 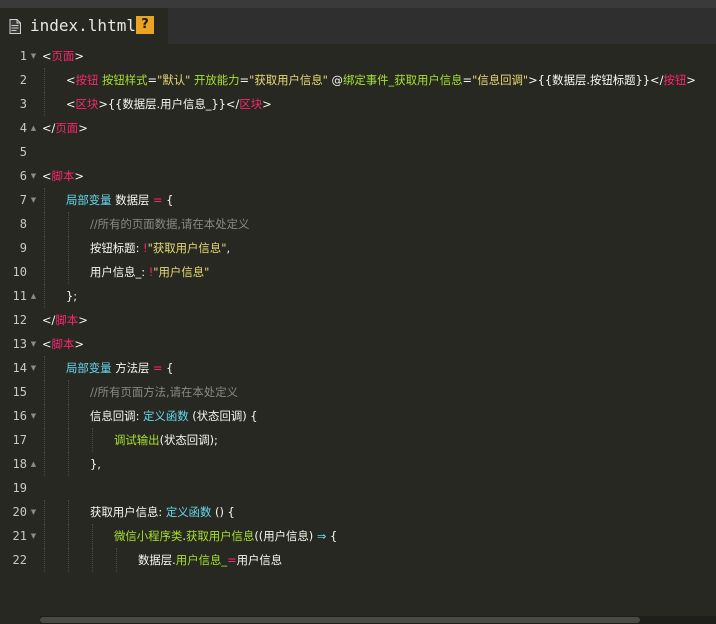 What do you see at coordinates (358, 416) in the screenshot?
I see `code-line: 16 ▼ 信息回调: 定义函数 (状态回调) {` at bounding box center [358, 416].